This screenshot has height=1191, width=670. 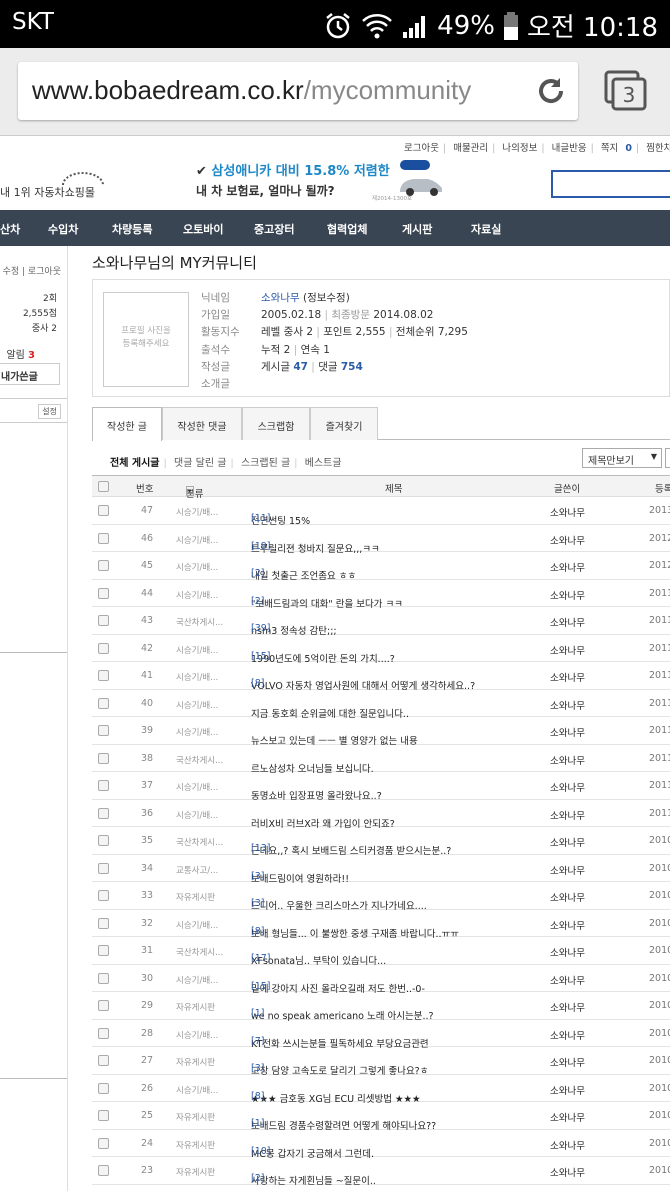 What do you see at coordinates (323, 463) in the screenshot?
I see `filter-best: 베스트글` at bounding box center [323, 463].